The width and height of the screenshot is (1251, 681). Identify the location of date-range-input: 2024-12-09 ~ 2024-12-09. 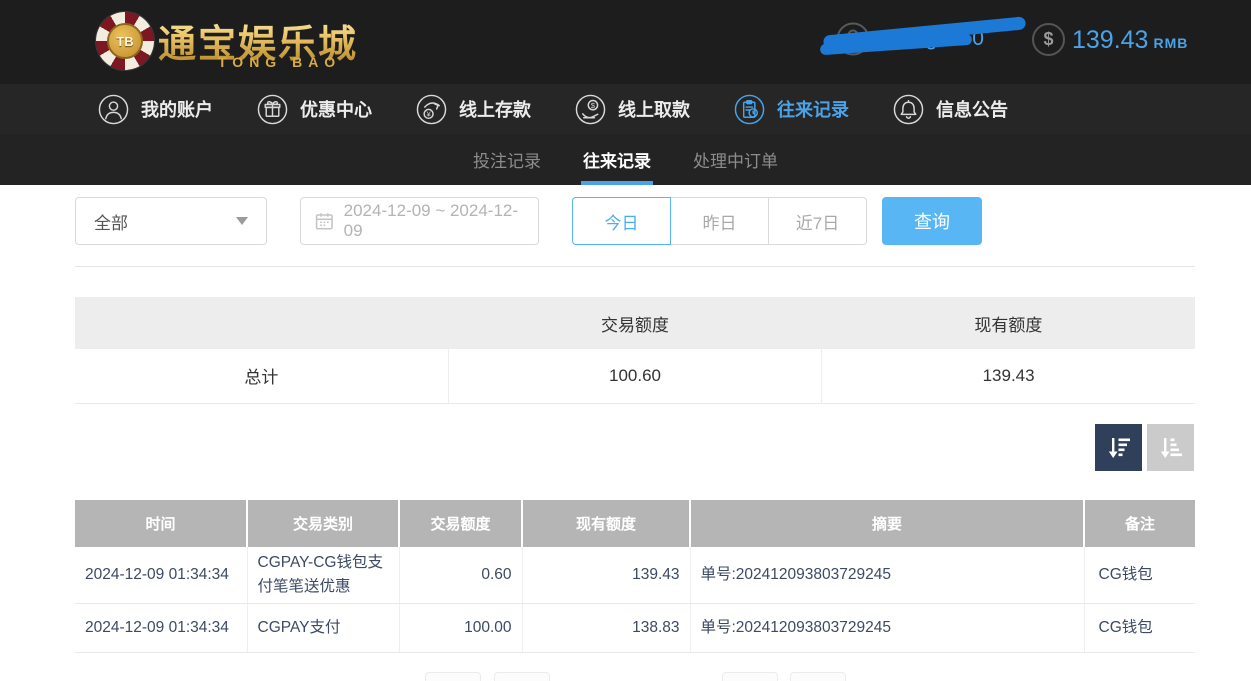
(419, 221).